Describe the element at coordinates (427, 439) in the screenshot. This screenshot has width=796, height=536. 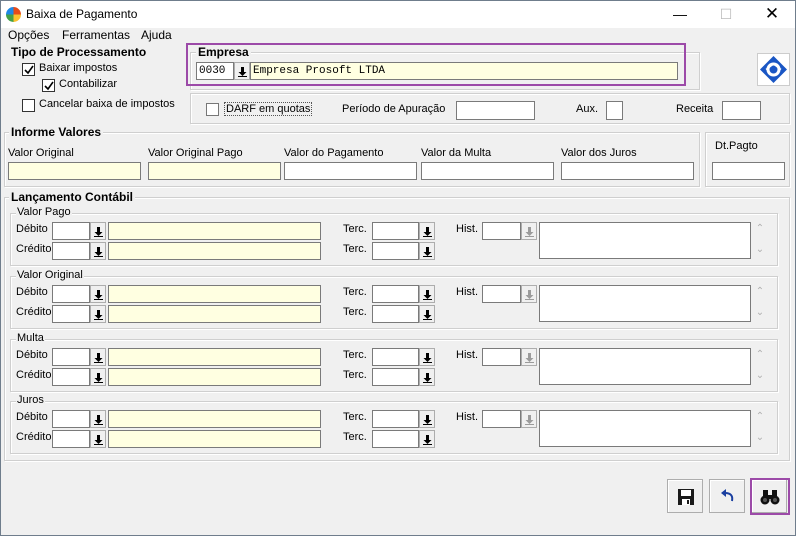
I see `juros-credito-terc-dropdown-button` at that location.